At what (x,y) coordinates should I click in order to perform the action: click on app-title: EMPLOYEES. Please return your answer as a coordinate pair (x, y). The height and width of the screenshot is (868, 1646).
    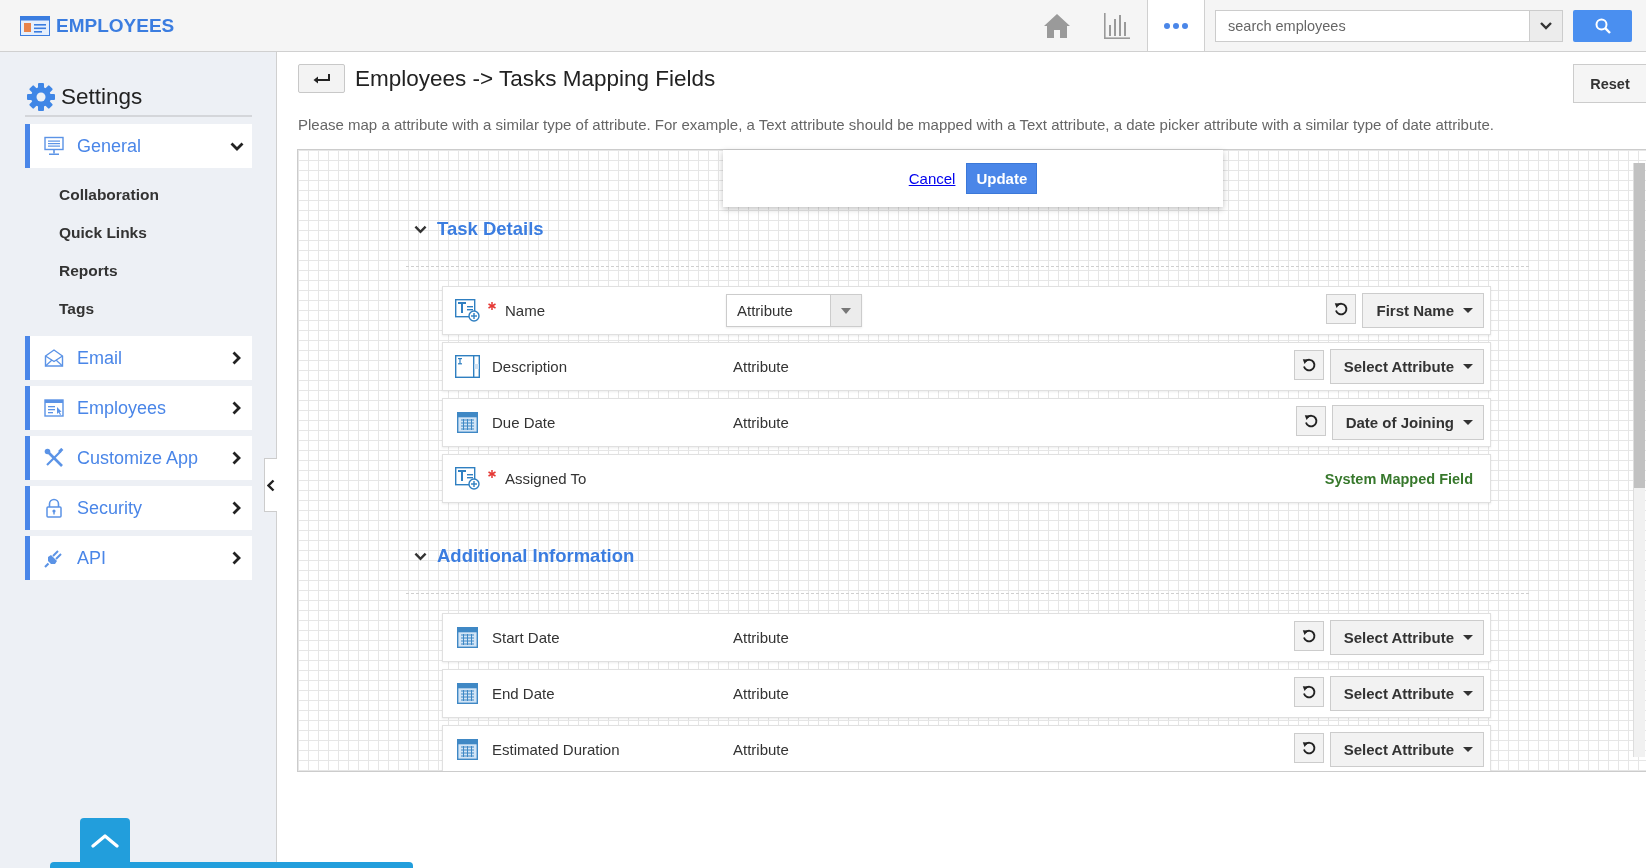
    Looking at the image, I should click on (115, 25).